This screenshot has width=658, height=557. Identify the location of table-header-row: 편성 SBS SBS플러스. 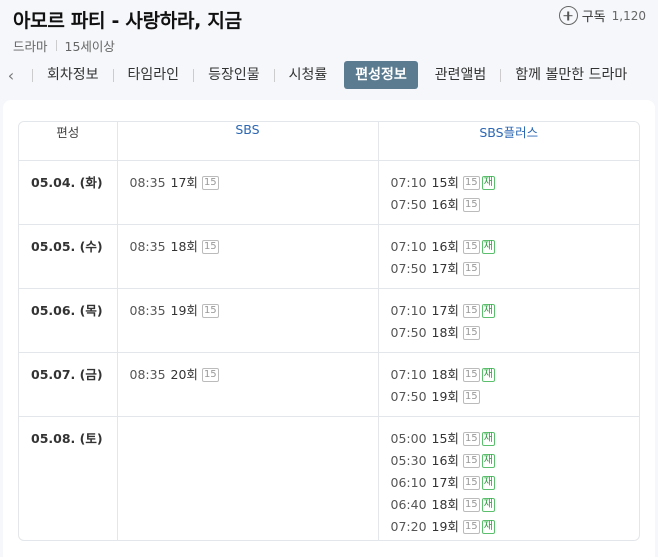
(329, 141).